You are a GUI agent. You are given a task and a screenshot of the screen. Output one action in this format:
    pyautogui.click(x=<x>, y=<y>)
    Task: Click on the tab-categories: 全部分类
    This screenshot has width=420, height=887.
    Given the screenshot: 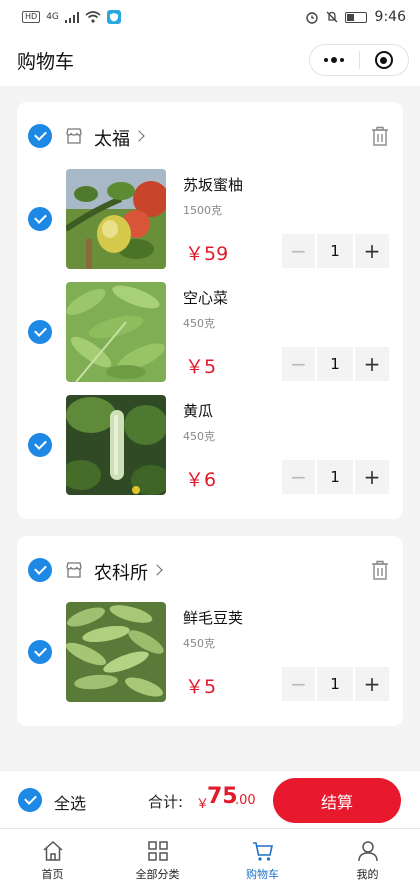 What is the action you would take?
    pyautogui.click(x=157, y=858)
    